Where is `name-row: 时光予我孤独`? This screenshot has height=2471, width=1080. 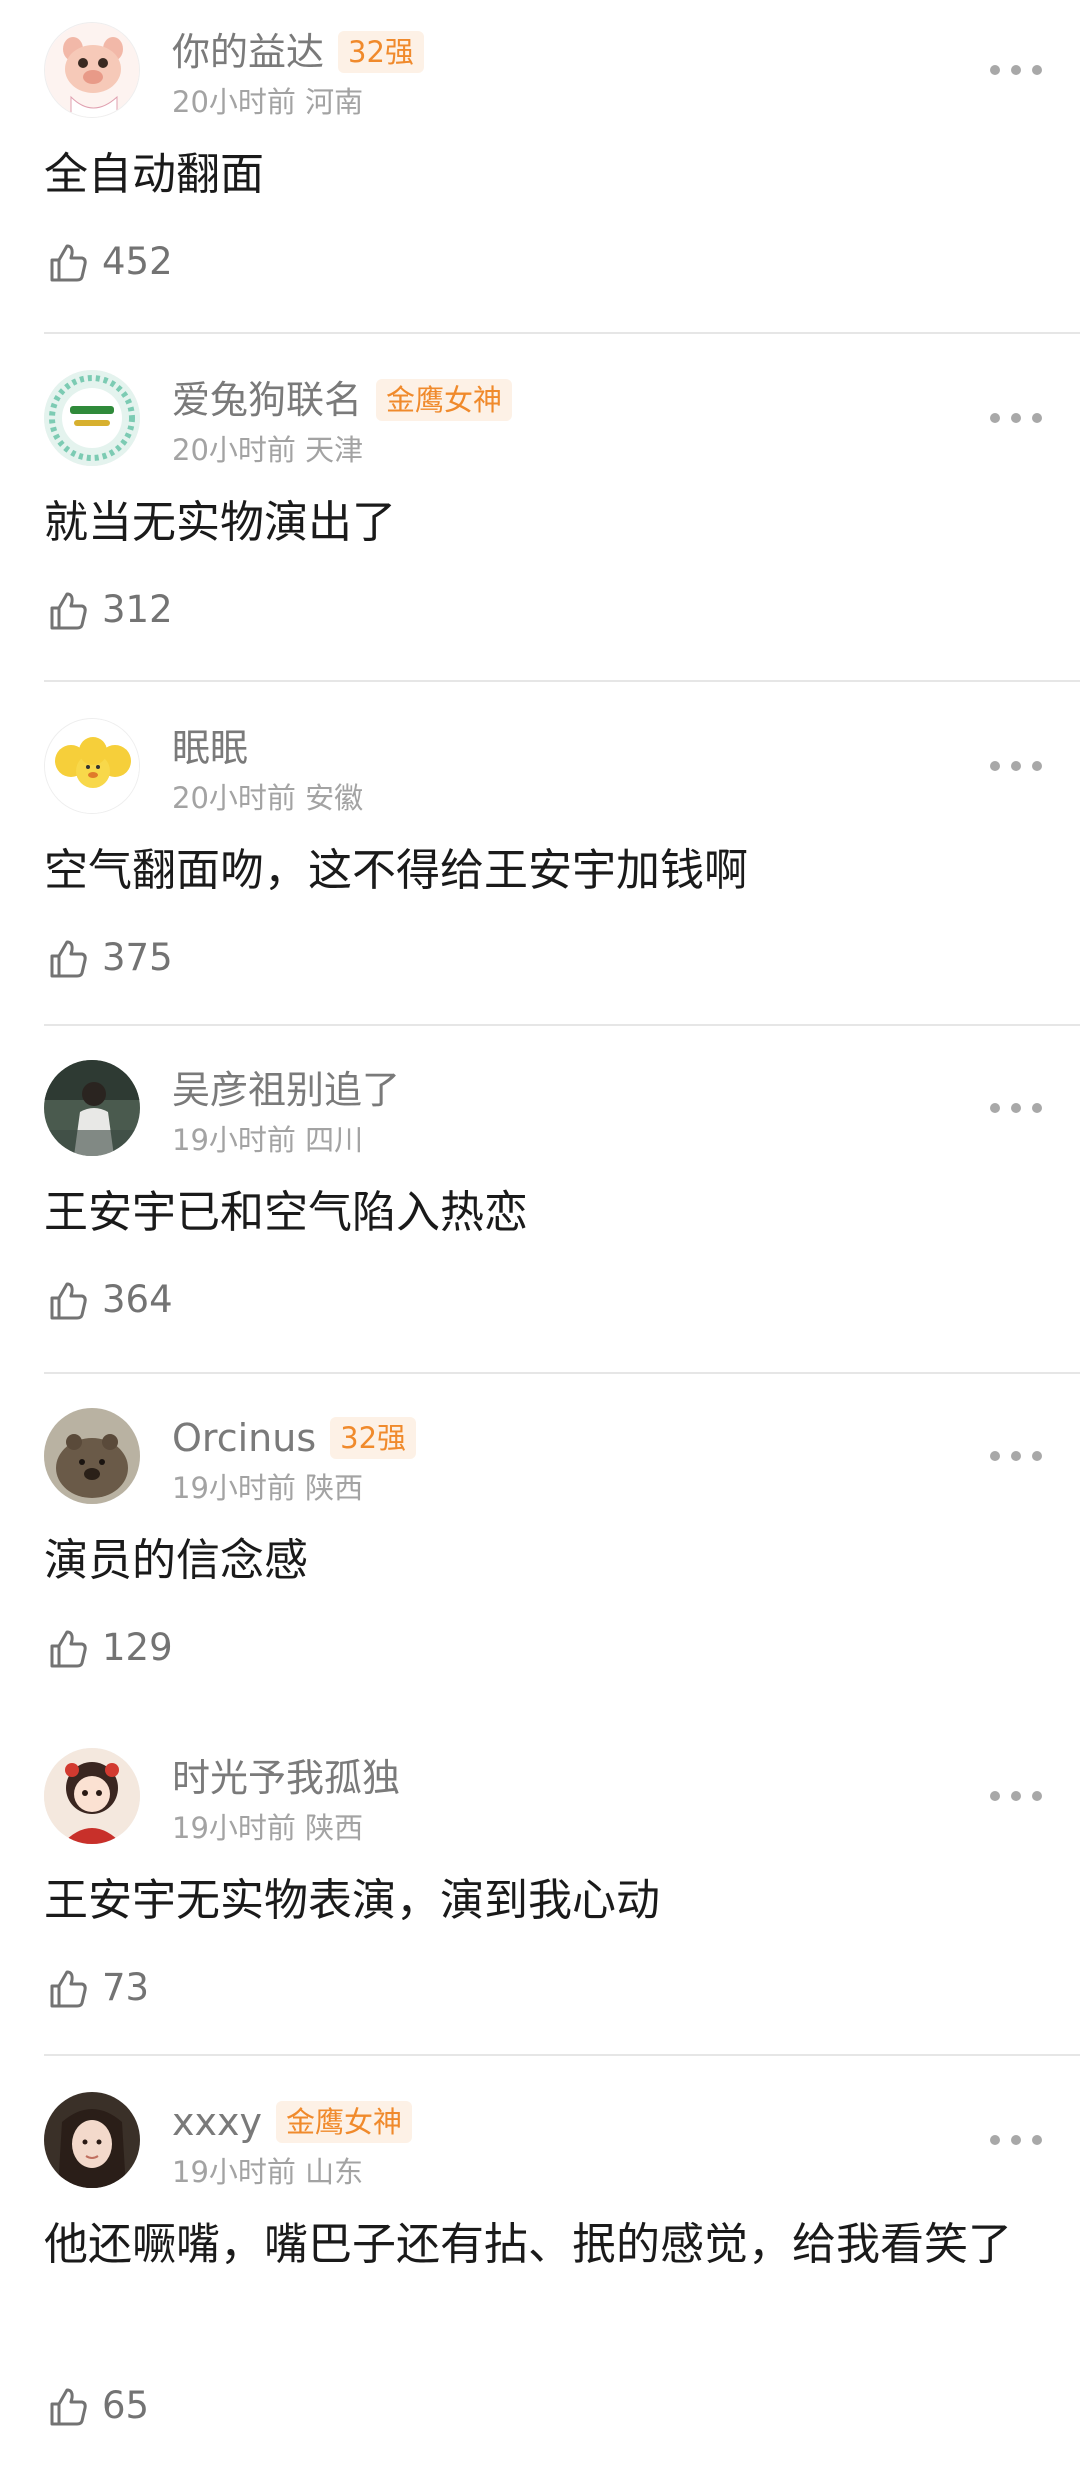
name-row: 时光予我孤独 is located at coordinates (286, 1778).